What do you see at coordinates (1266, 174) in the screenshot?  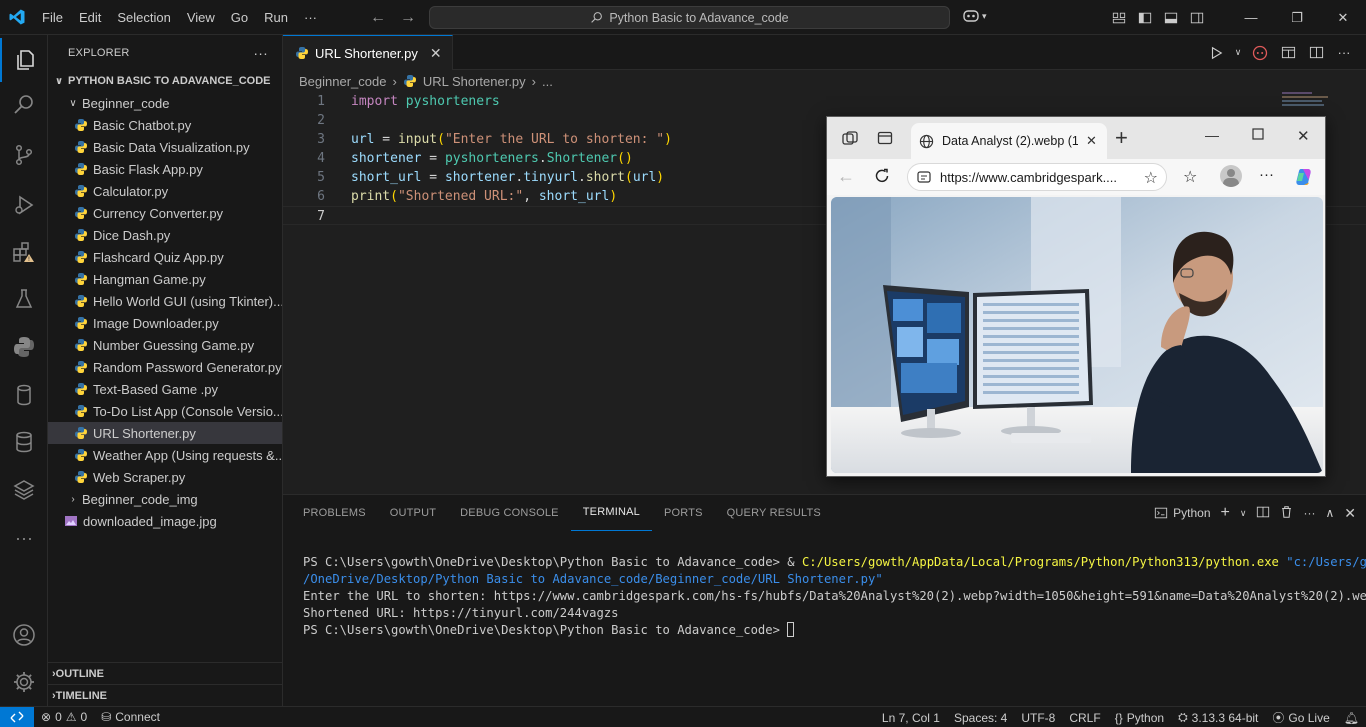 I see `settings-more-icon: ···` at bounding box center [1266, 174].